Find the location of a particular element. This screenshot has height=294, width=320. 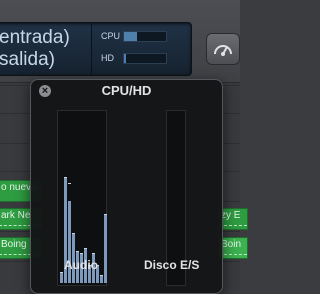

audio-label: Audio is located at coordinates (81, 265).